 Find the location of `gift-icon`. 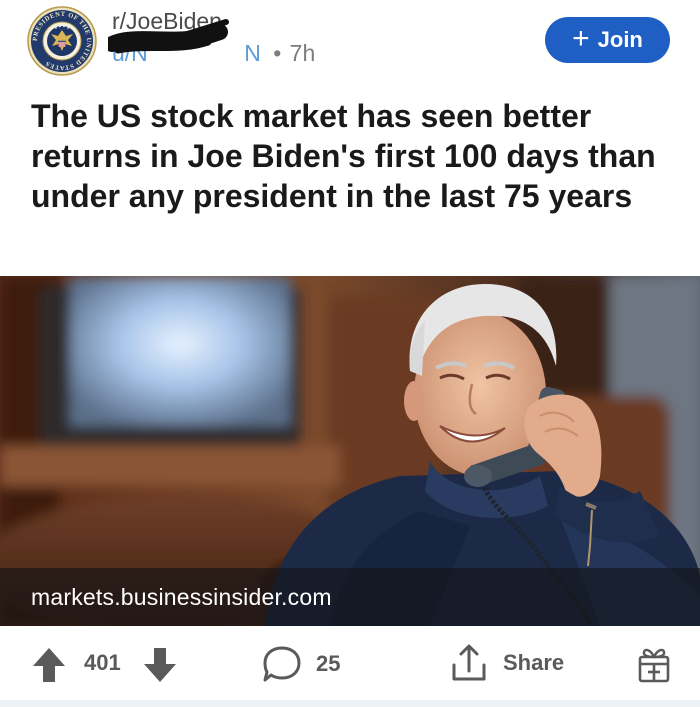

gift-icon is located at coordinates (654, 665).